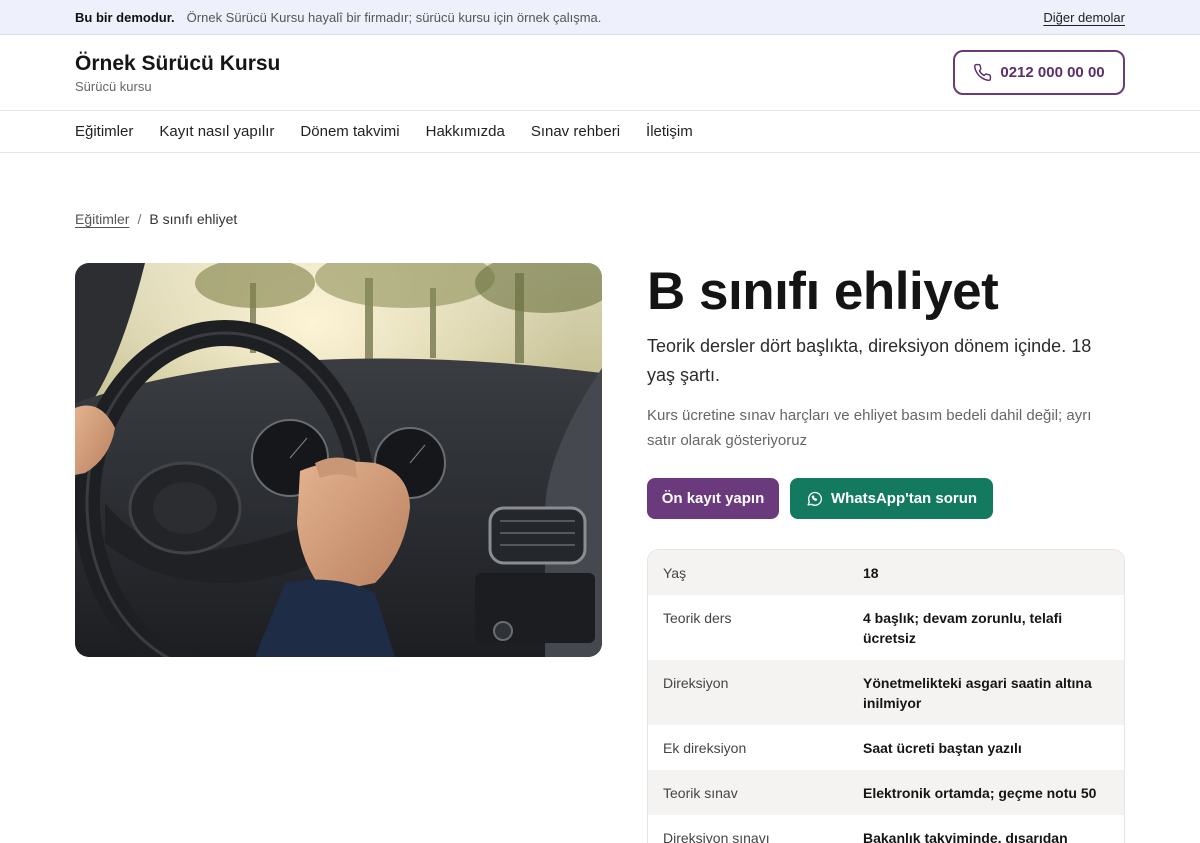 The width and height of the screenshot is (1200, 843). Describe the element at coordinates (696, 683) in the screenshot. I see `detail-label: Direksiyon` at that location.